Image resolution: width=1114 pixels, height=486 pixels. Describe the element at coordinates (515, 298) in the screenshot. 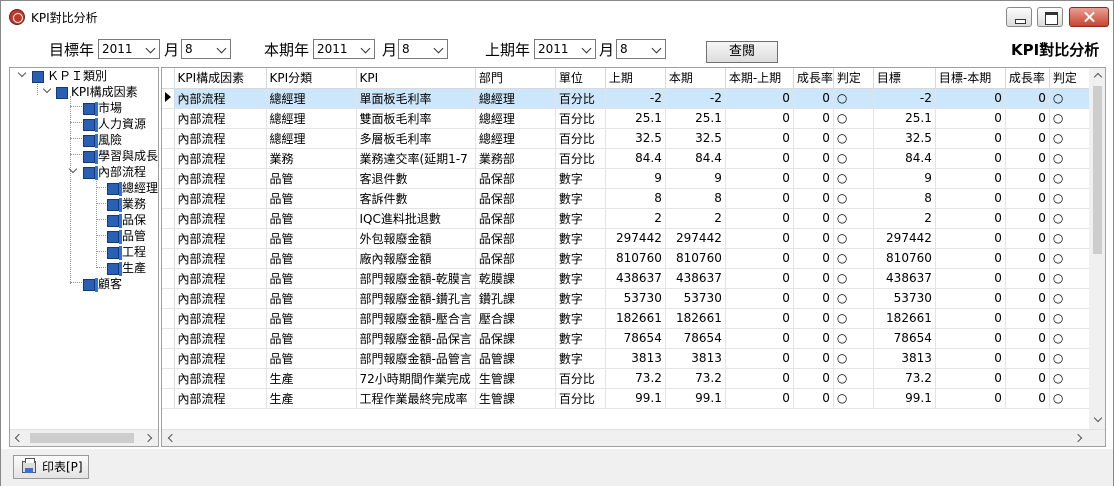

I see `table-cell: 鑽孔課` at that location.